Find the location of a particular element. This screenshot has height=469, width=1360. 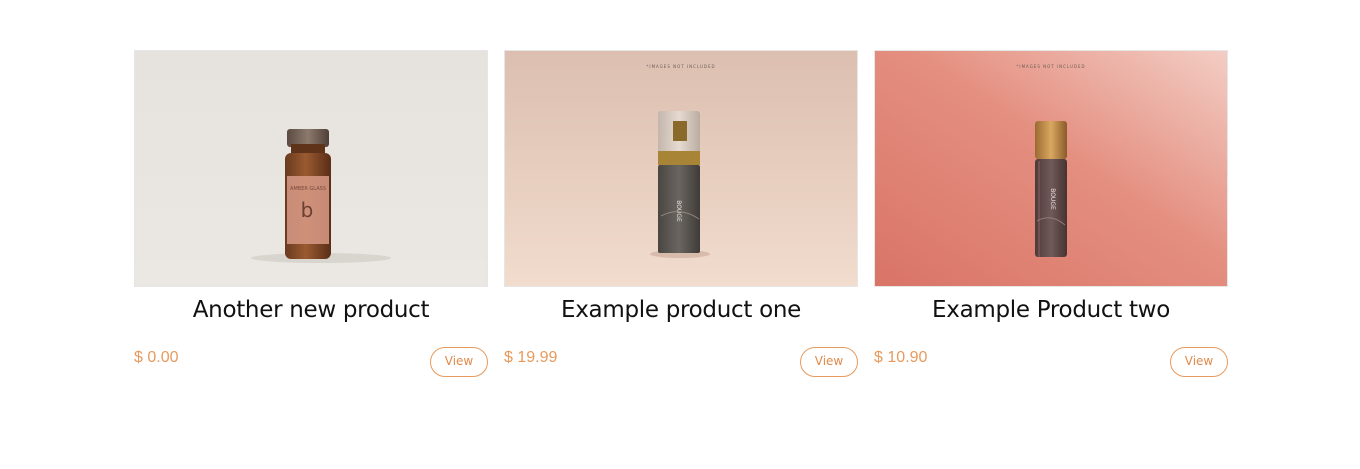

product-title: Example product one is located at coordinates (681, 310).